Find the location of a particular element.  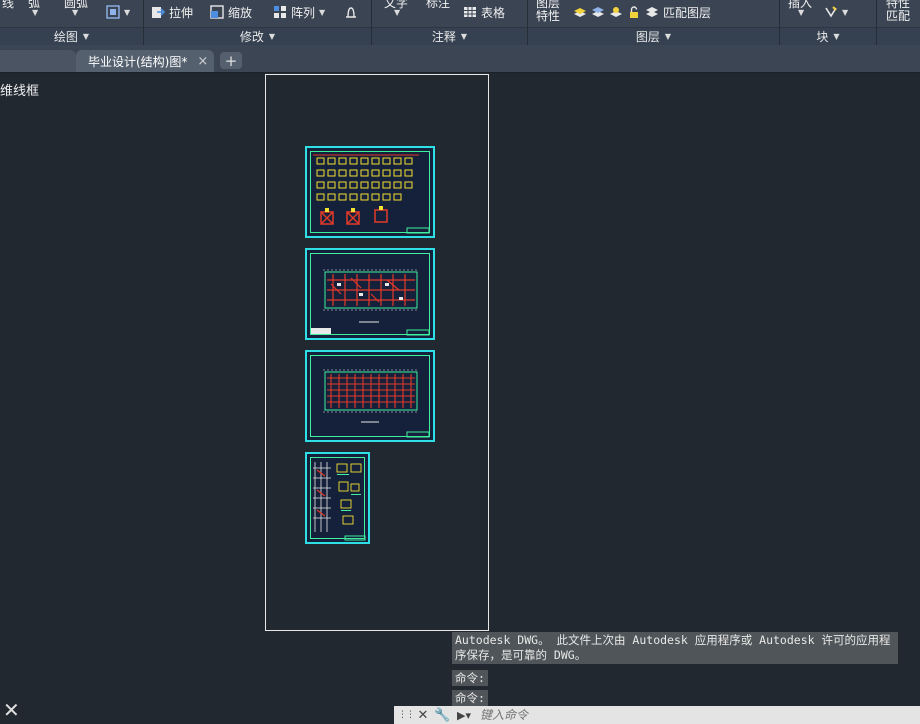

panel-draw-label: 绘图 is located at coordinates (65, 37).